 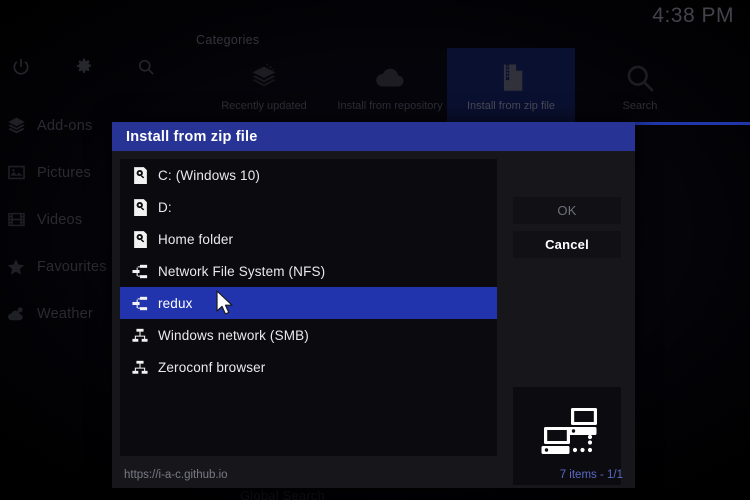 What do you see at coordinates (373, 136) in the screenshot?
I see `dialog-title: Install from zip file` at bounding box center [373, 136].